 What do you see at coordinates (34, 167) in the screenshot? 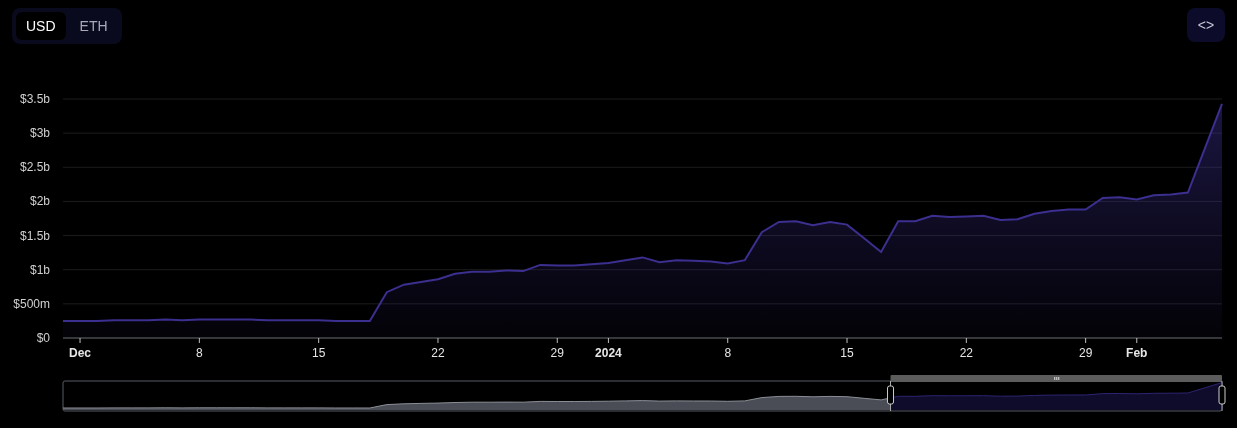
I see `y-axis-label: $2.5b` at bounding box center [34, 167].